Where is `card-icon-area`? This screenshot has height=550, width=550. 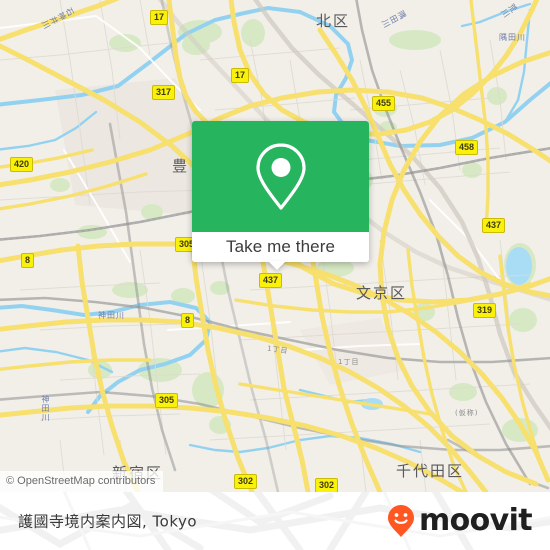 card-icon-area is located at coordinates (280, 176).